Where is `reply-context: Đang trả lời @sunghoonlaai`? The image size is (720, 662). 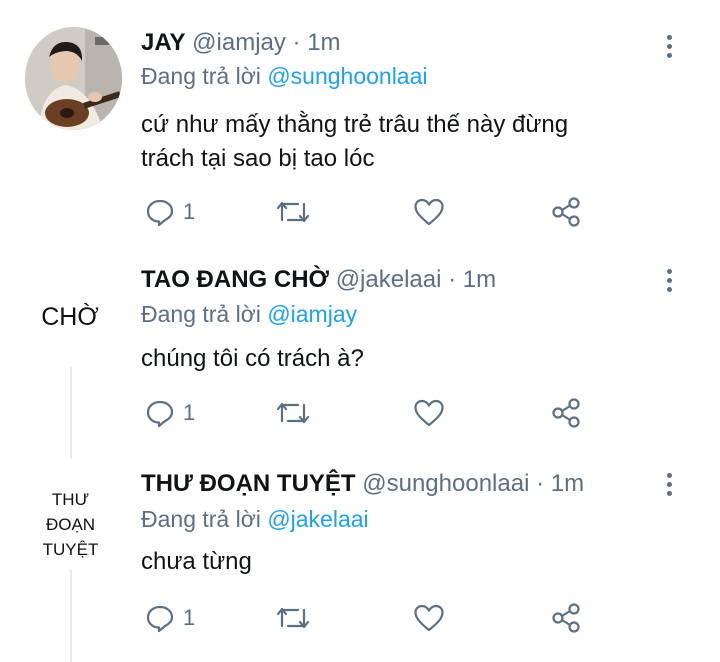
reply-context: Đang trả lời @sunghoonlaai is located at coordinates (284, 76).